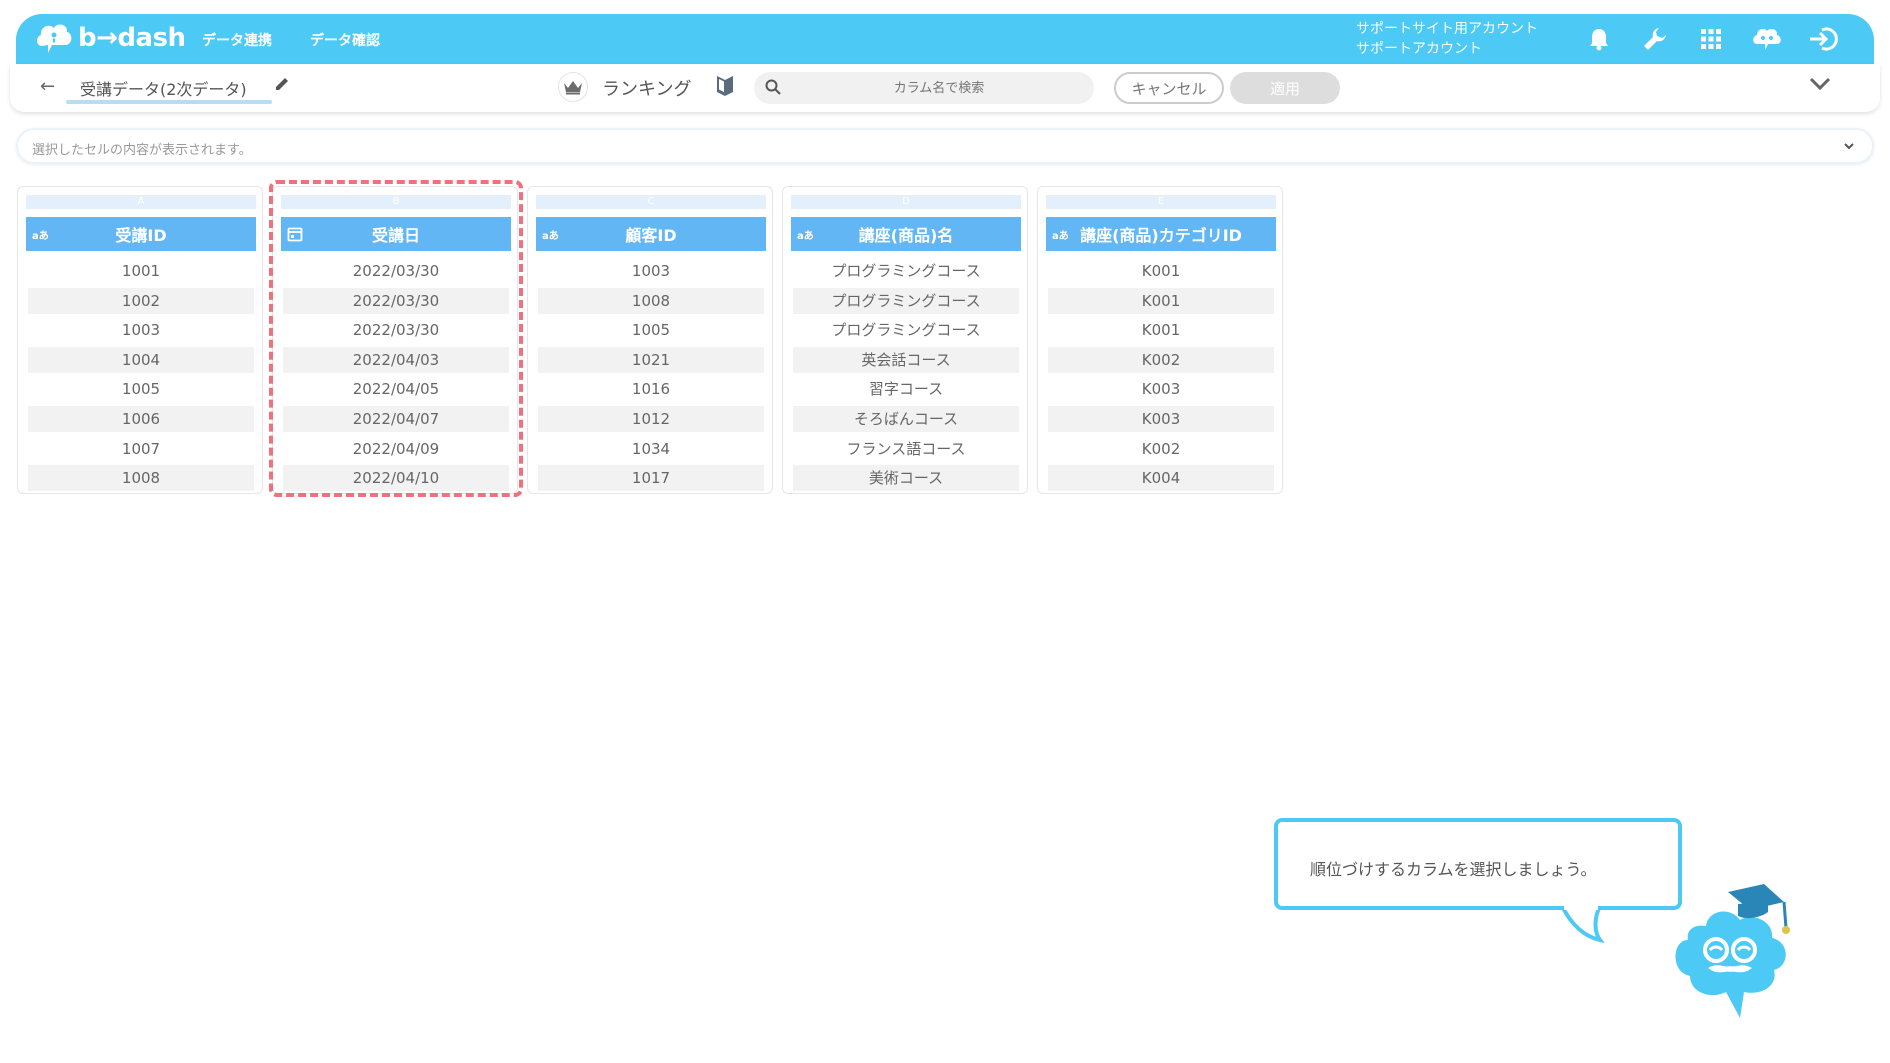 The image size is (1890, 1063). What do you see at coordinates (141, 271) in the screenshot?
I see `table-cell: 1001` at bounding box center [141, 271].